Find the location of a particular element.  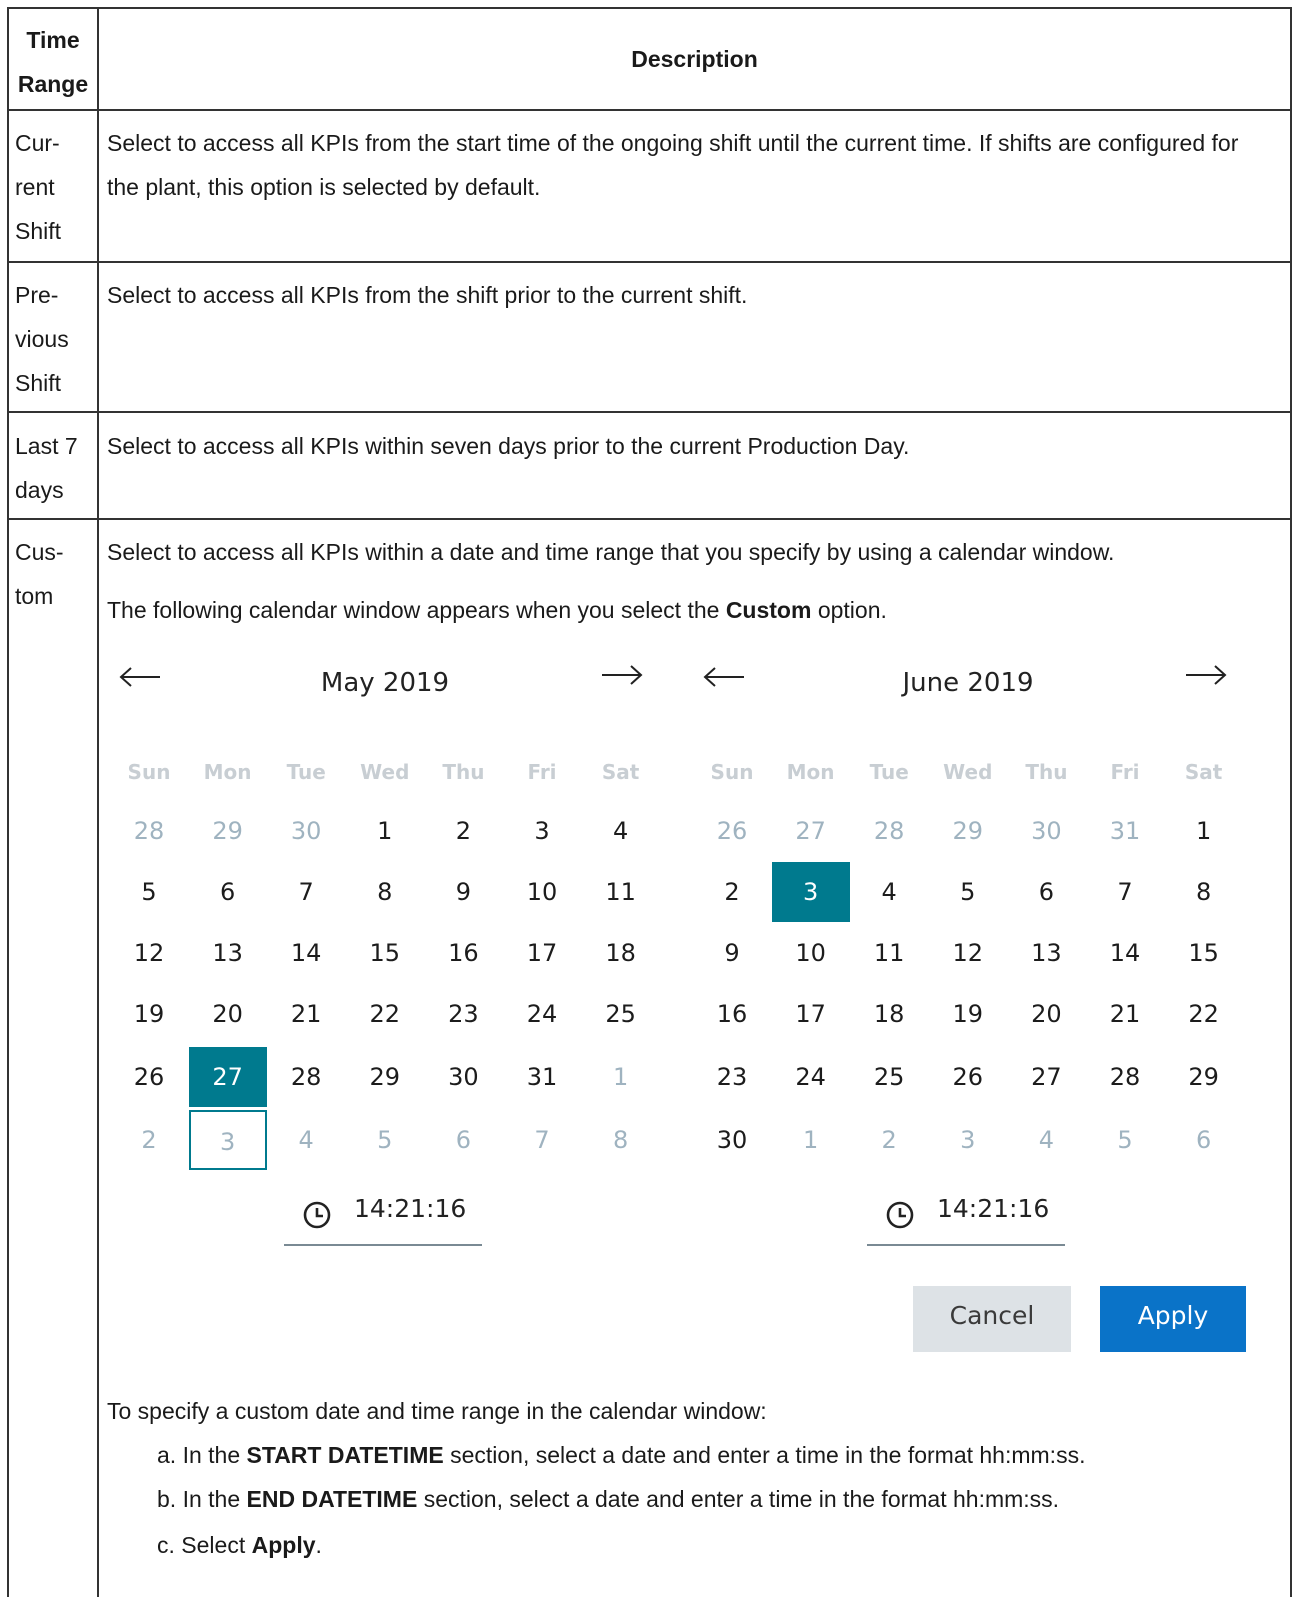

cancel-button: Cancel is located at coordinates (992, 1319).